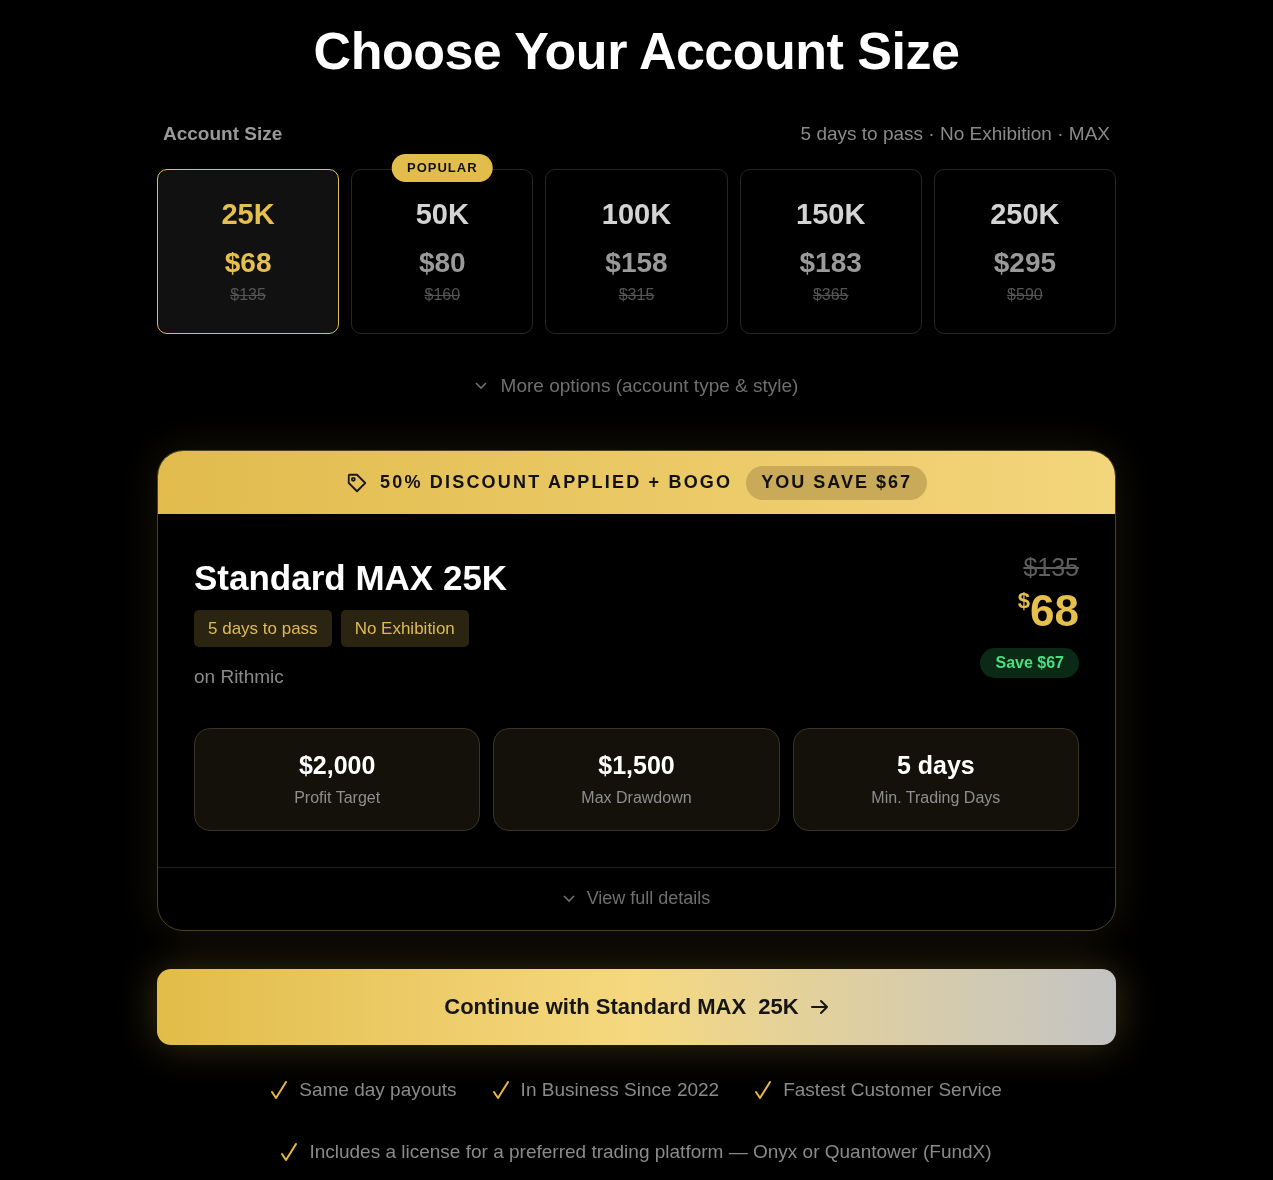 The image size is (1273, 1180). I want to click on account-size-card: 100K $158 $315, so click(636, 251).